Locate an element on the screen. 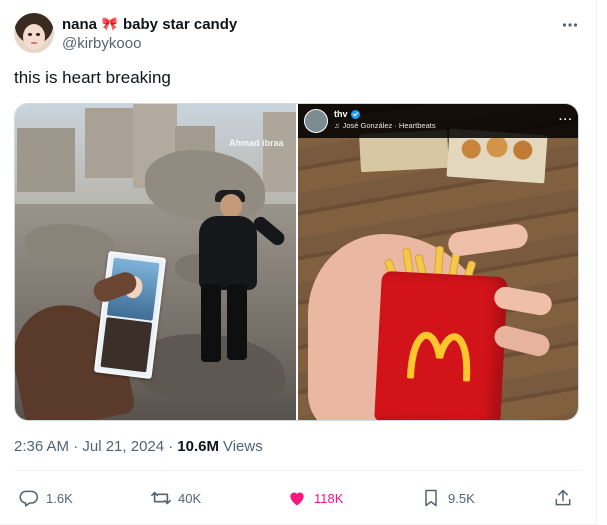 This screenshot has height=525, width=607. golden-arches-logo is located at coordinates (439, 356).